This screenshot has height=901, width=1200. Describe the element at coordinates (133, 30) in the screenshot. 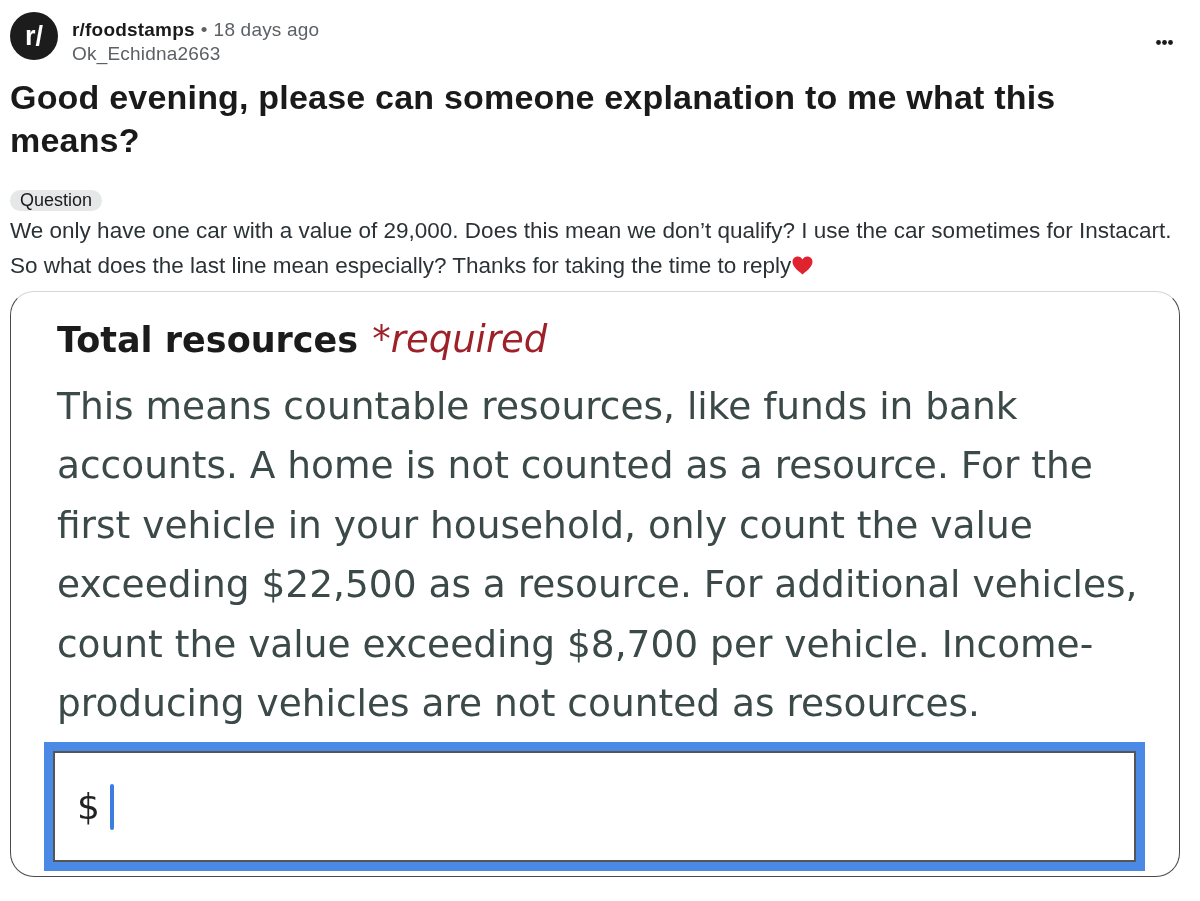

I see `community-link: r/foodstamps` at that location.